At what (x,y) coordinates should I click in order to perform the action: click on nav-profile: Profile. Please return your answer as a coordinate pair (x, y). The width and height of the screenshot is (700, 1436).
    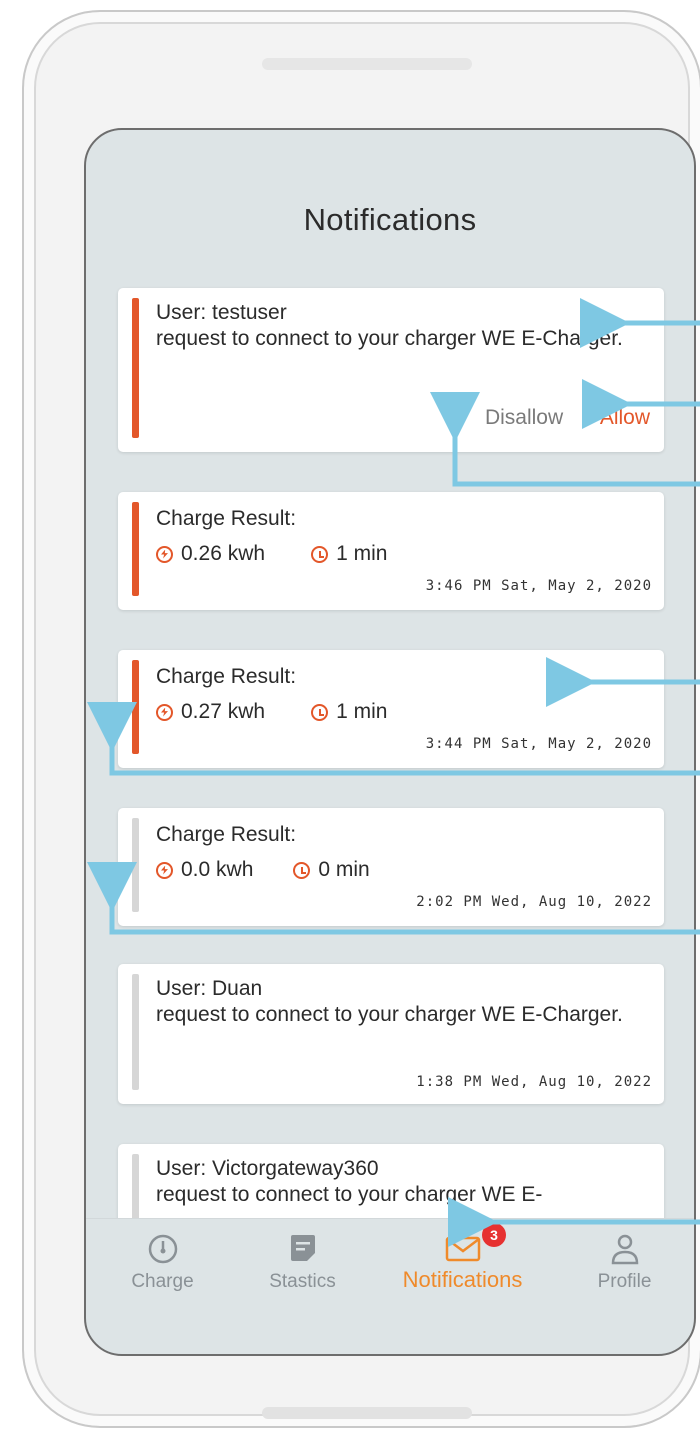
    Looking at the image, I should click on (621, 1265).